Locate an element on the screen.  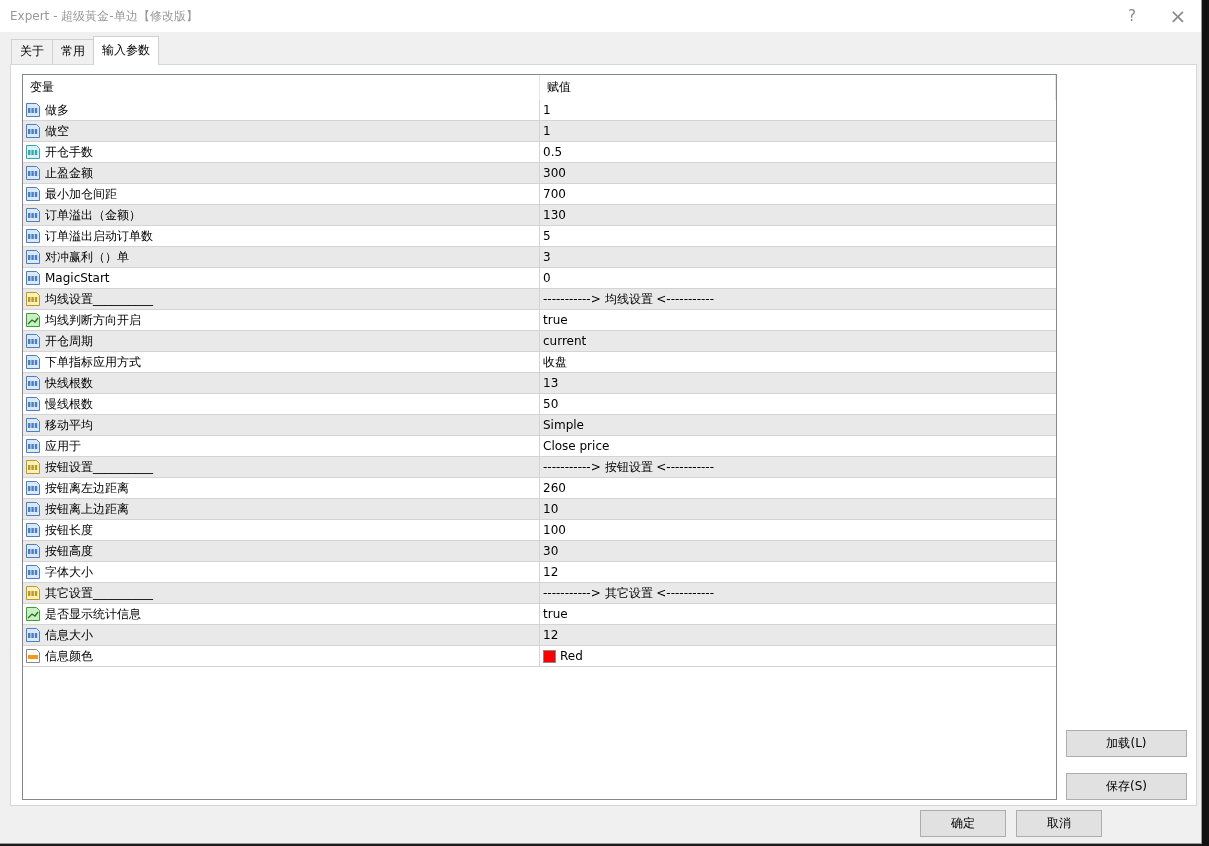
parameter-name: 开仓手数 is located at coordinates (69, 152).